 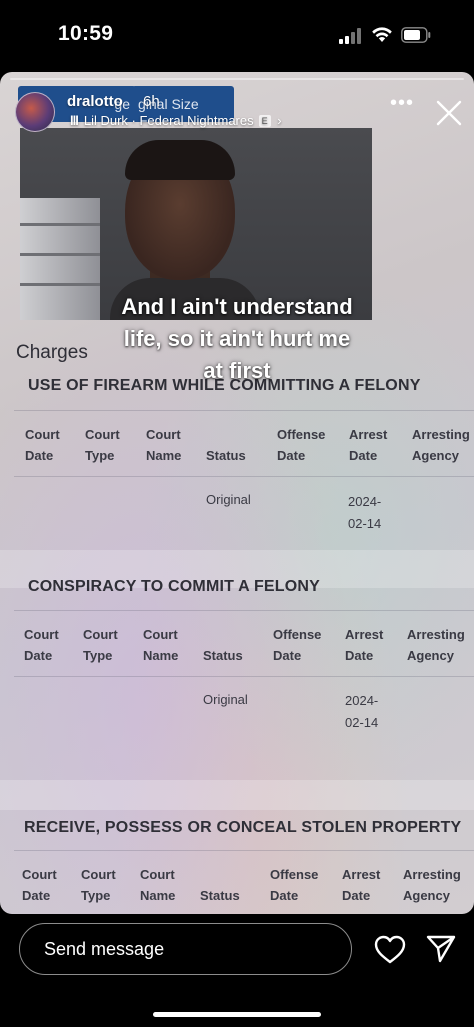 What do you see at coordinates (35, 112) in the screenshot?
I see `avatar` at bounding box center [35, 112].